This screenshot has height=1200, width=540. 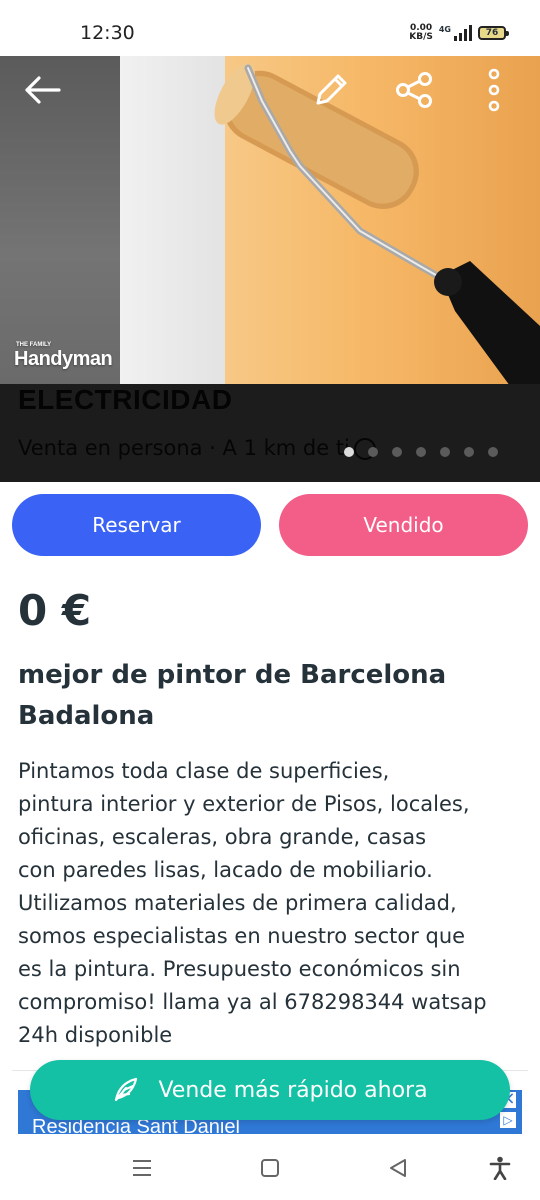 What do you see at coordinates (184, 448) in the screenshot?
I see `delivery-info-text: Venta en persona · A 1 km de ti` at bounding box center [184, 448].